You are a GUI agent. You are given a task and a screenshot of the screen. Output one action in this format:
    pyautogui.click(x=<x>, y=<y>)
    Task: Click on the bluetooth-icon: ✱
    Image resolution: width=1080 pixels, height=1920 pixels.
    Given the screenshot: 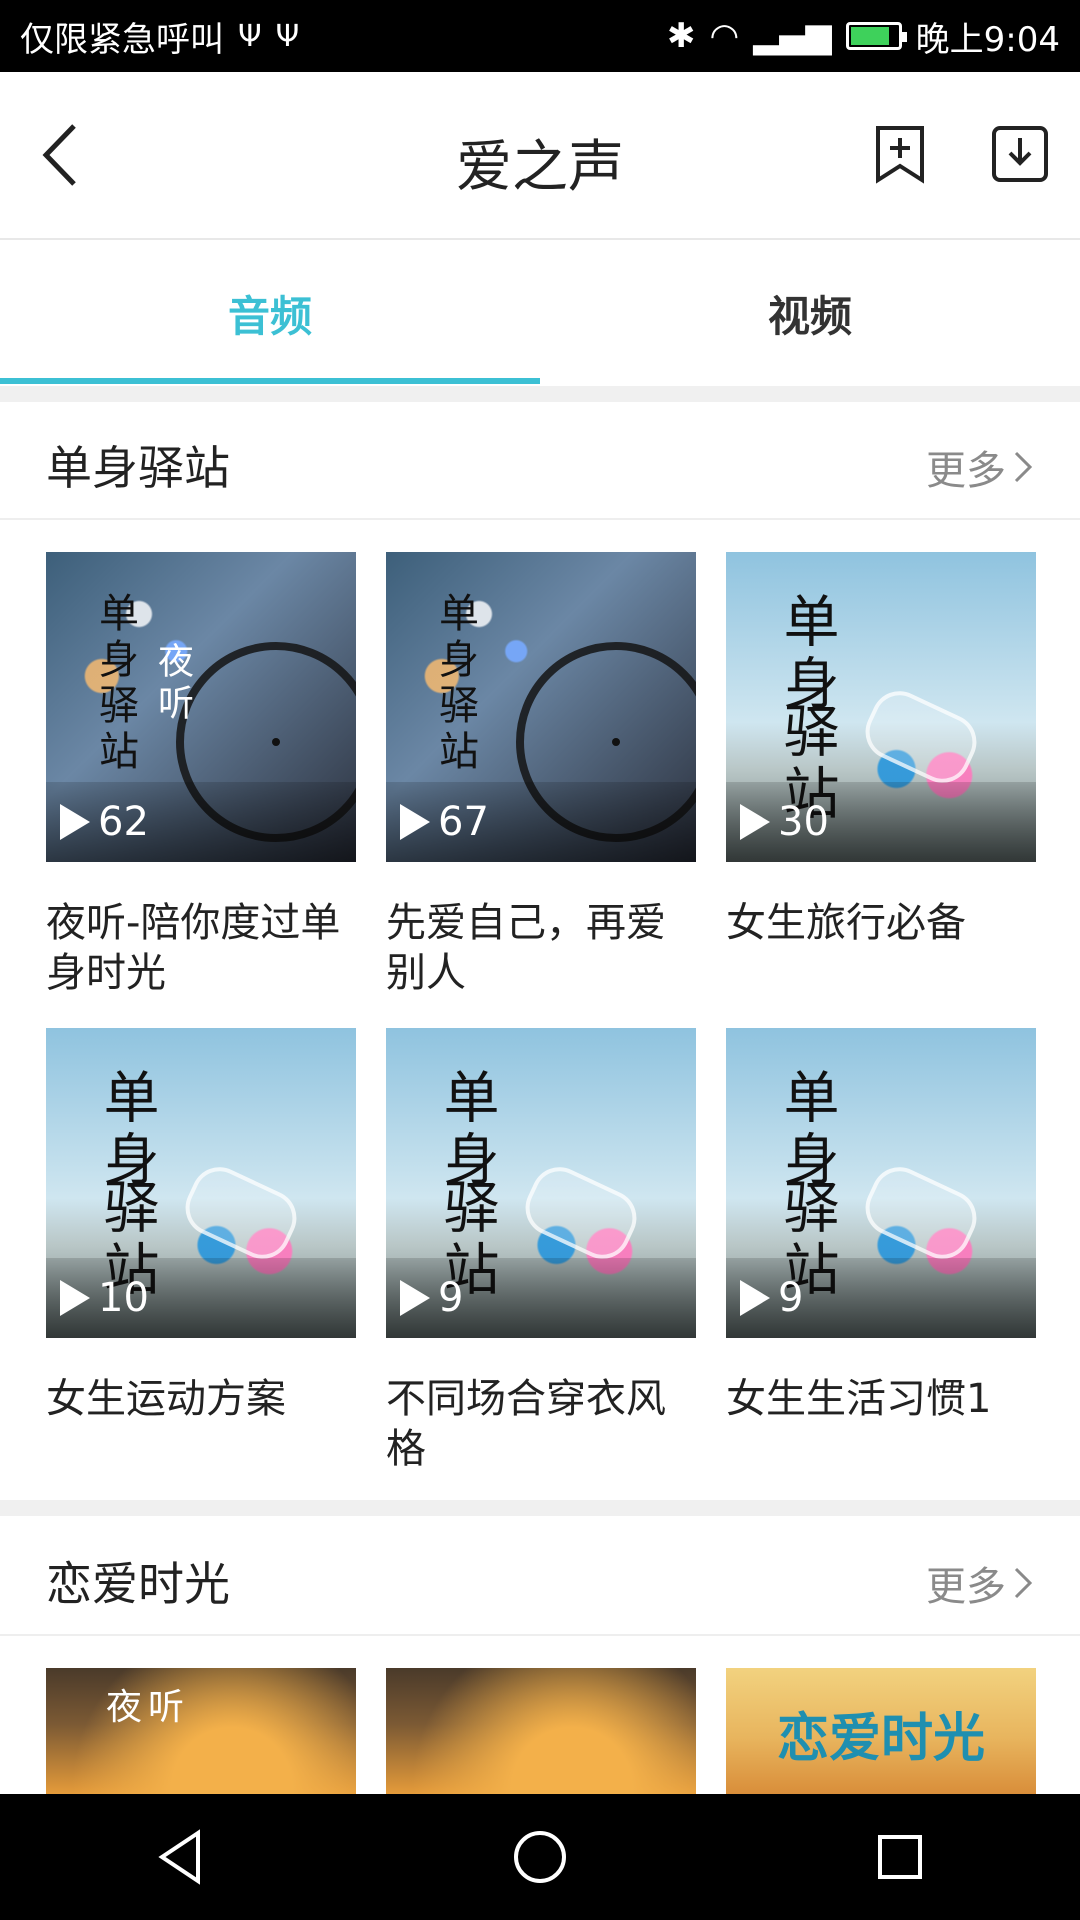 What is the action you would take?
    pyautogui.click(x=681, y=36)
    